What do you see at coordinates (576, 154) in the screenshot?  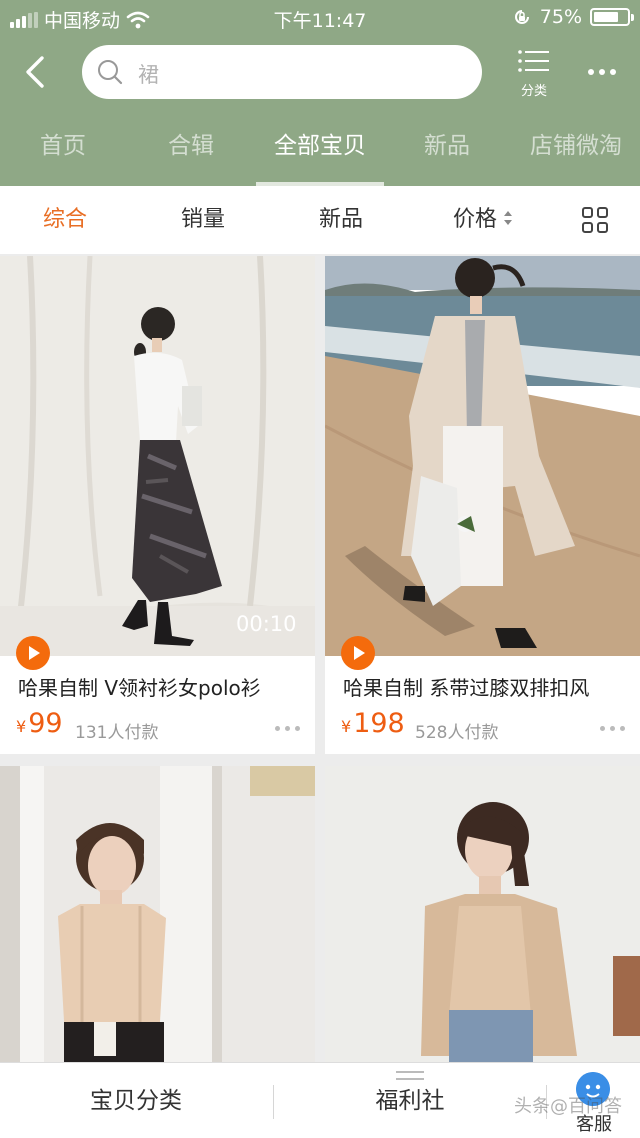 I see `tab-shop-posts: 店铺微淘` at bounding box center [576, 154].